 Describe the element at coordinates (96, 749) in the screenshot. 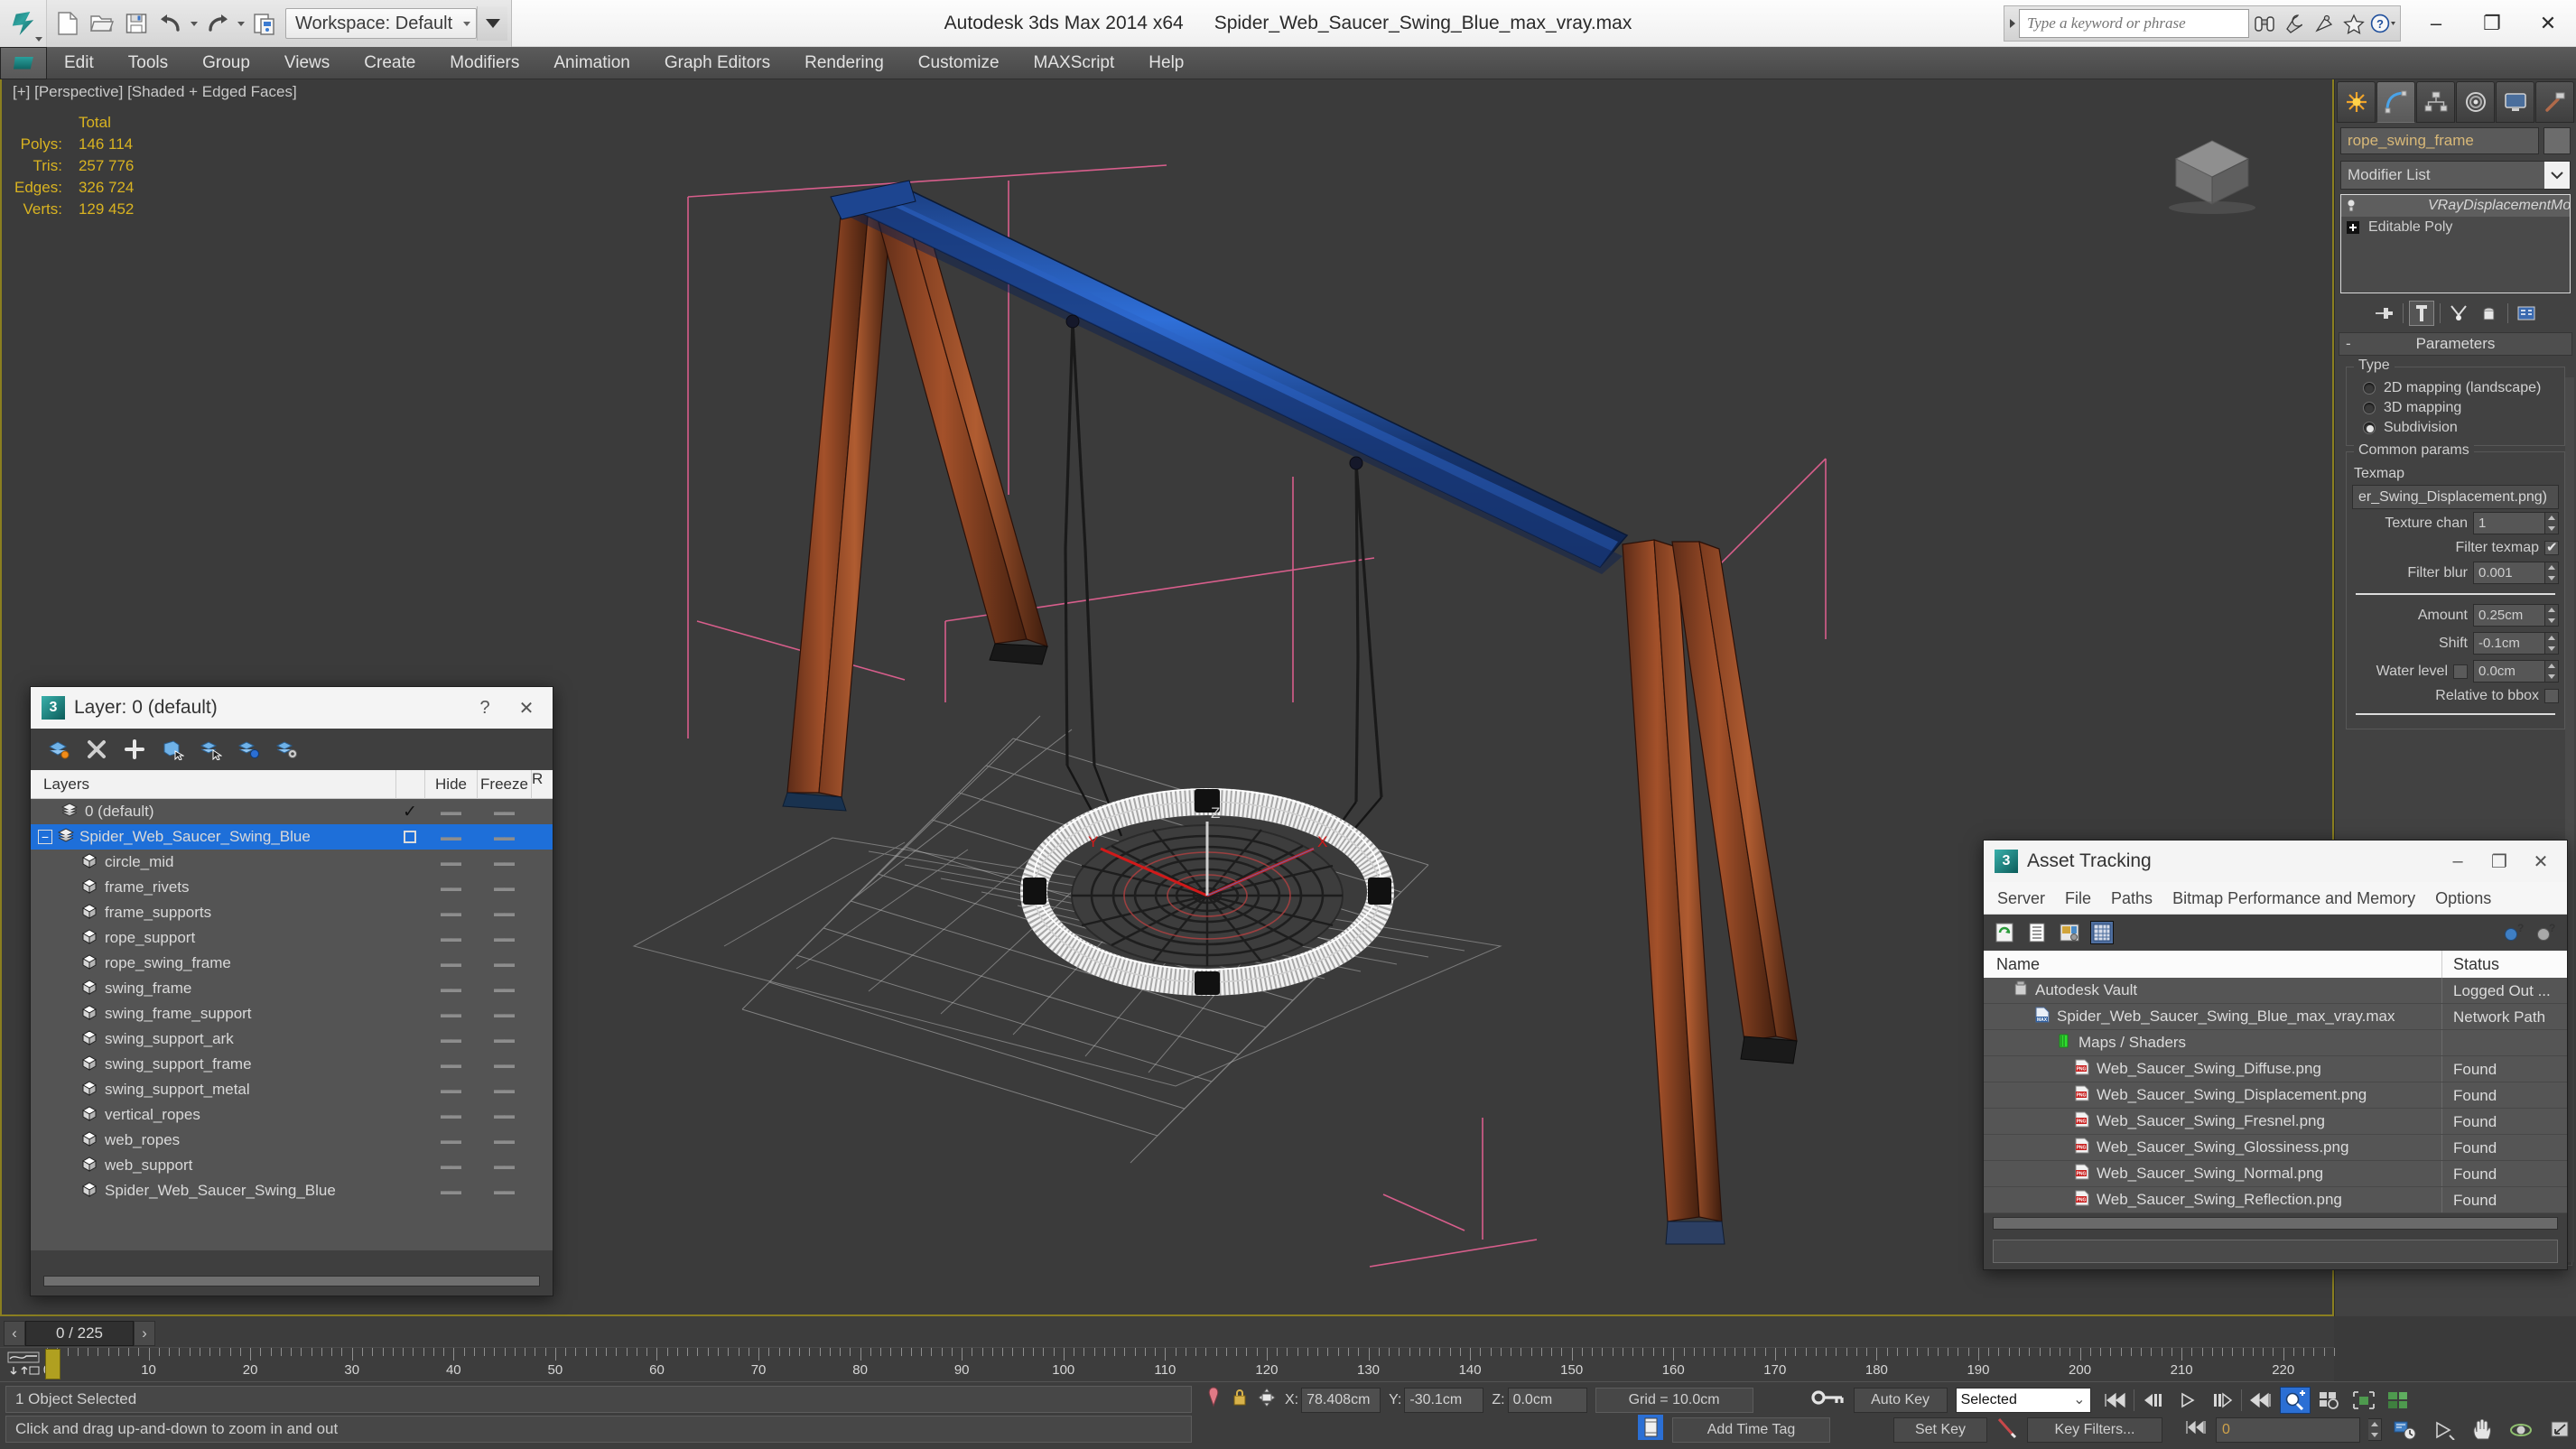

I see `delete-layer-icon` at that location.